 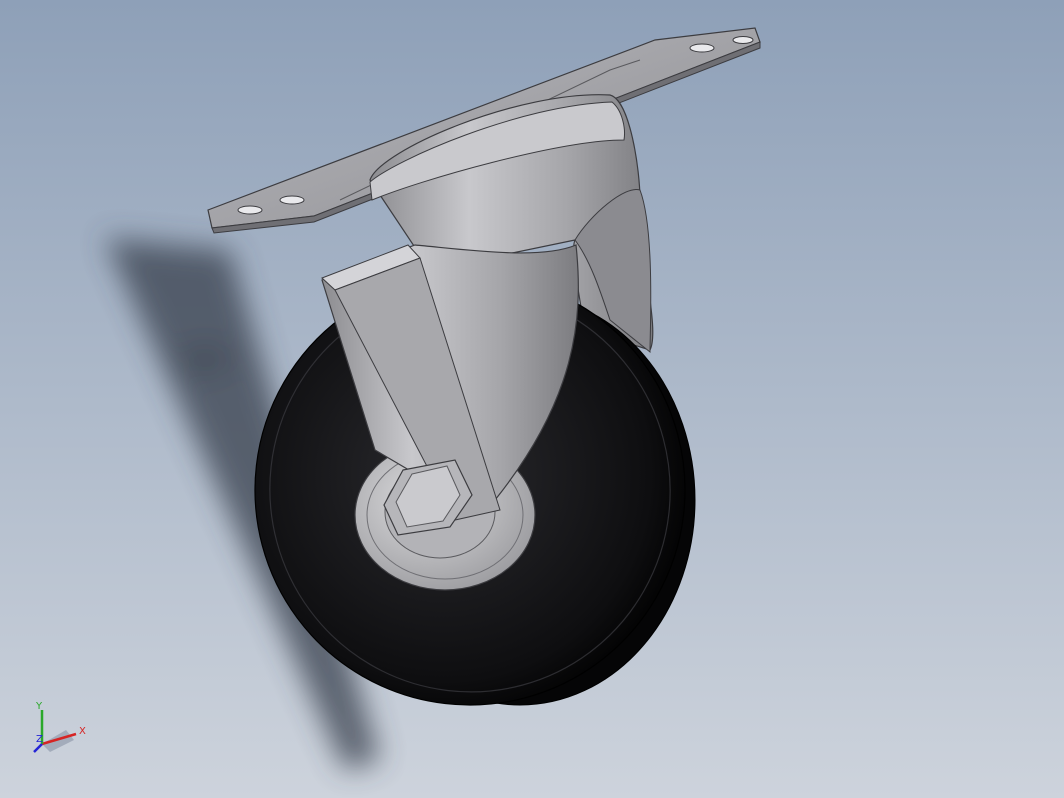 I want to click on triad-x-label: X, so click(x=82, y=731).